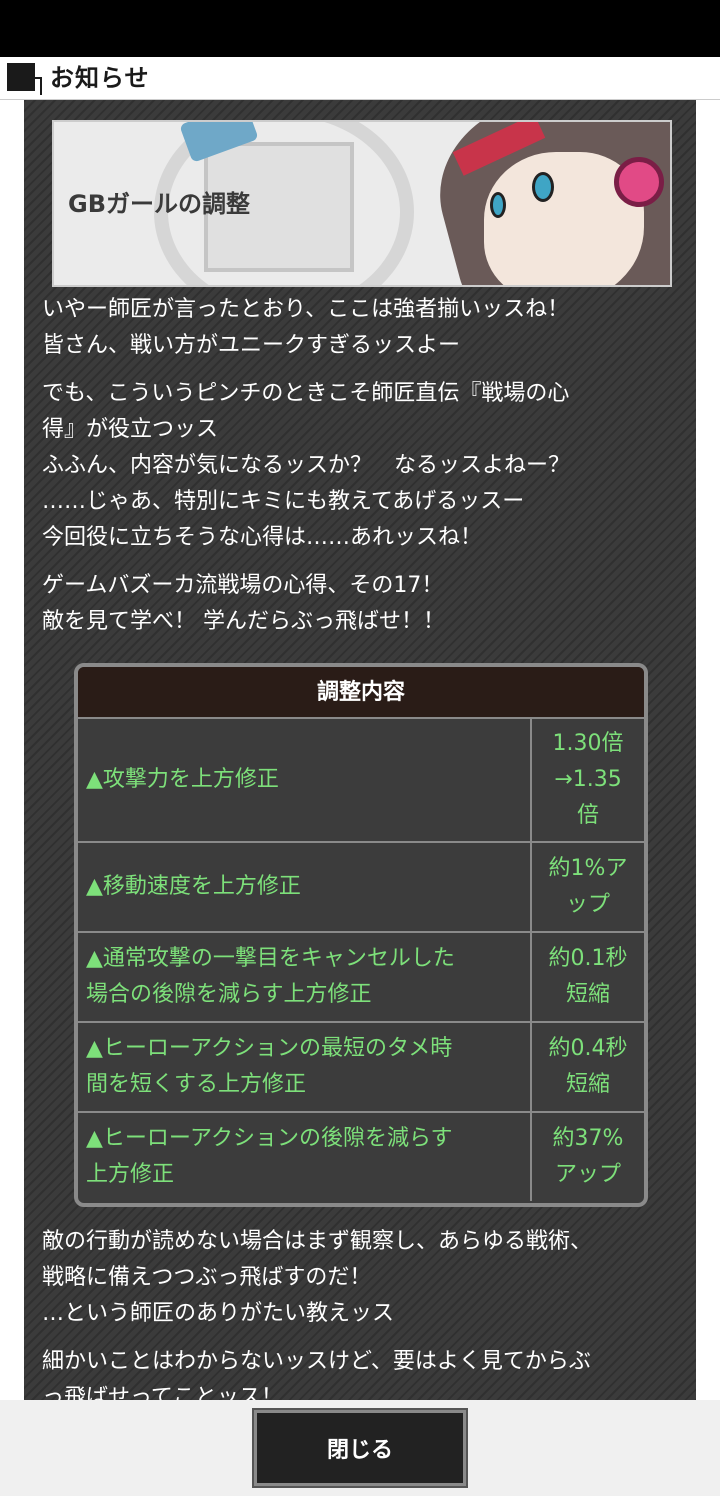 The image size is (720, 1496). What do you see at coordinates (100, 78) in the screenshot?
I see `page-title: お知らせ` at bounding box center [100, 78].